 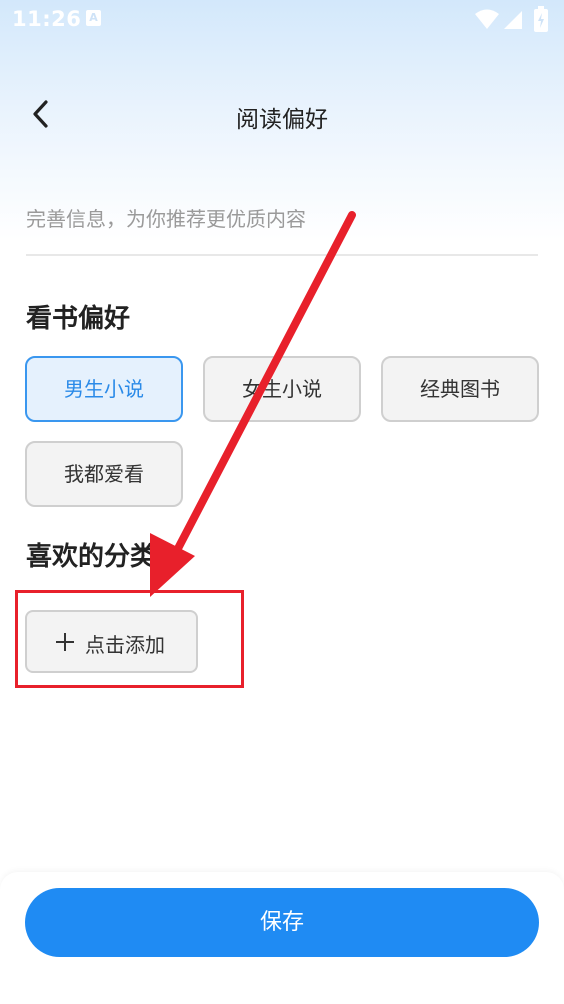 I want to click on status-time: 11:26, so click(x=47, y=19).